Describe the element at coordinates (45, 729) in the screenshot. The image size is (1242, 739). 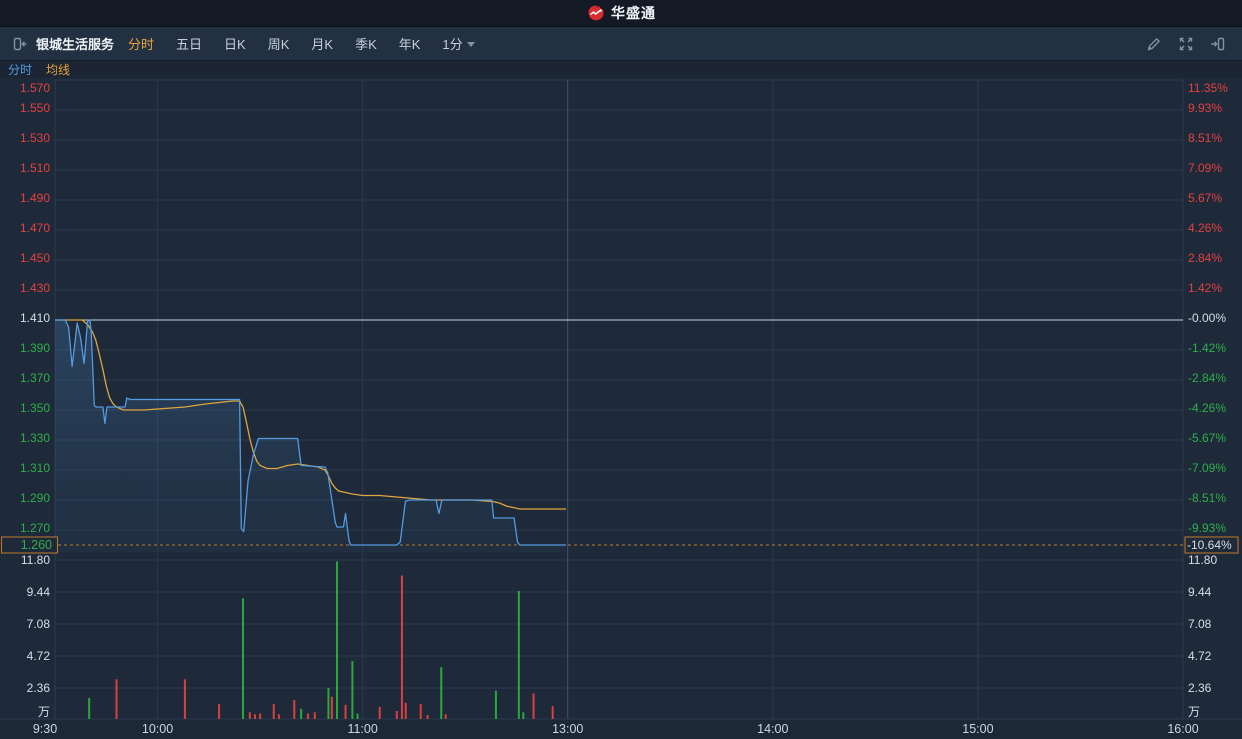
I see `time-tick: 9:30` at that location.